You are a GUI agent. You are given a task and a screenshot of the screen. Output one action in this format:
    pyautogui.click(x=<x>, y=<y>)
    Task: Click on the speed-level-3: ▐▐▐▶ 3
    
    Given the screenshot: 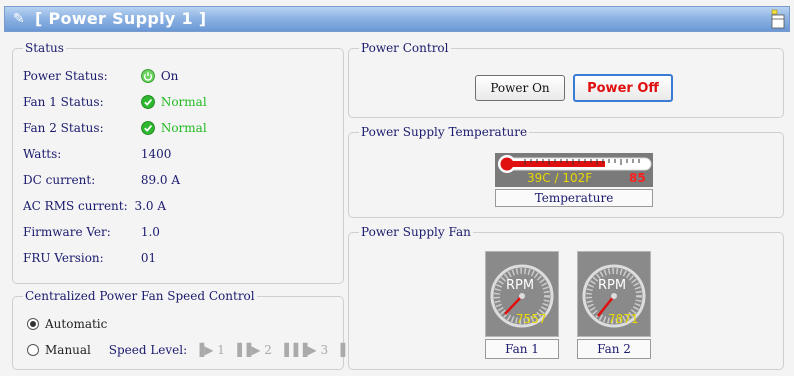 What is the action you would take?
    pyautogui.click(x=304, y=350)
    